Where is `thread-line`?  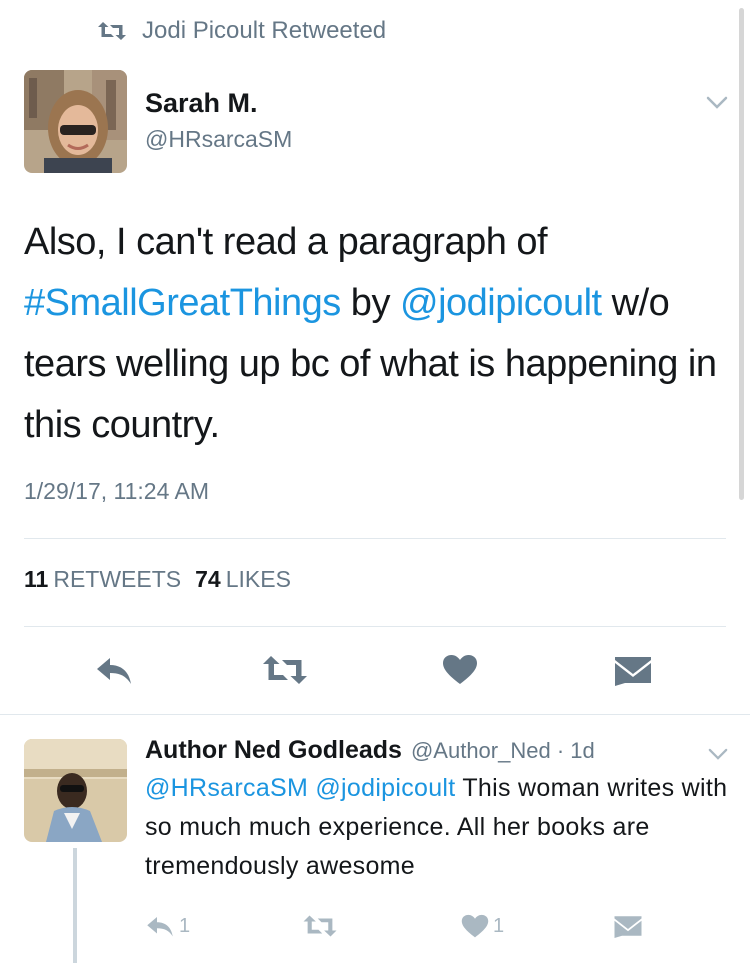 thread-line is located at coordinates (75, 905).